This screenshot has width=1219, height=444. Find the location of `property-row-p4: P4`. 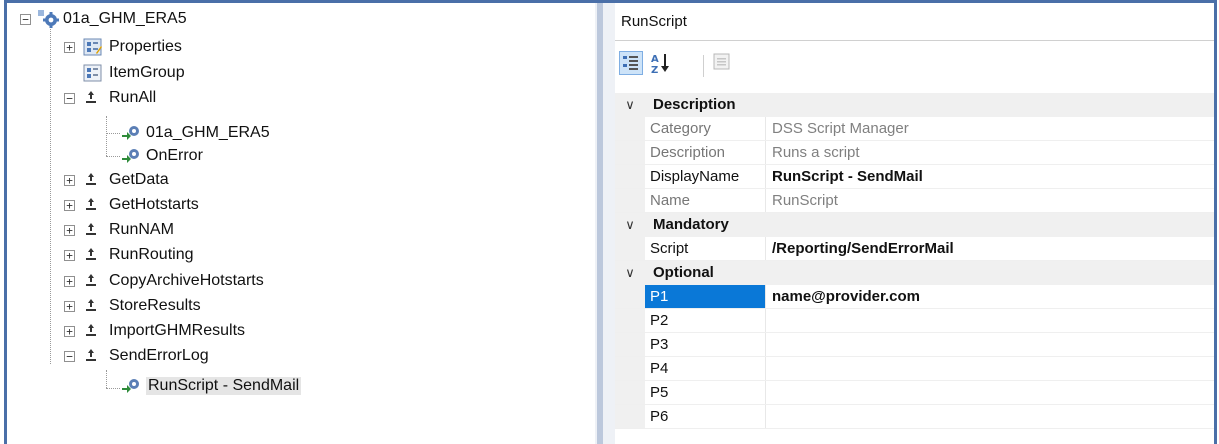

property-row-p4: P4 is located at coordinates (914, 369).